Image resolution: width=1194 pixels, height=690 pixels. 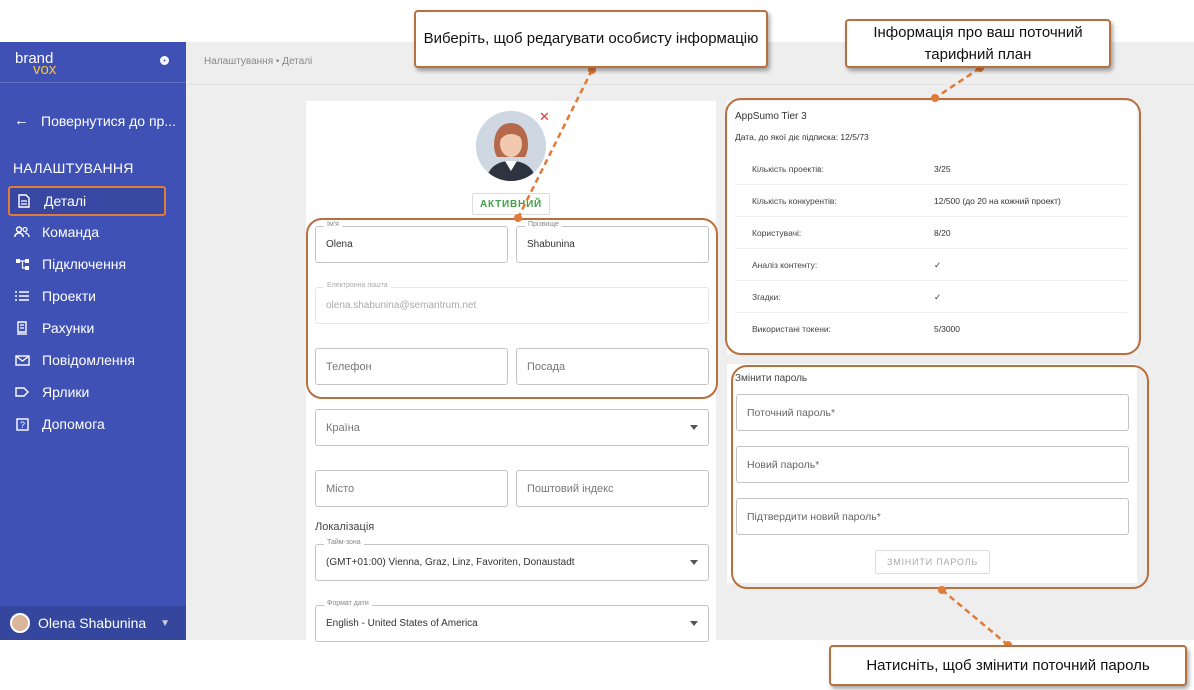 I want to click on invoice-icon, so click(x=22, y=328).